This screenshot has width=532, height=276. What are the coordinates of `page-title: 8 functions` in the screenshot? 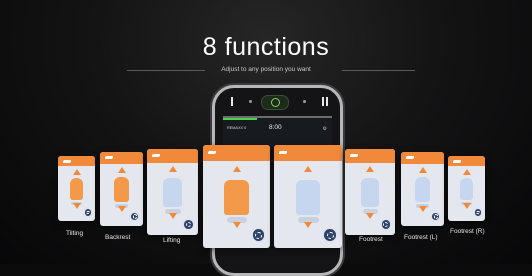 It's located at (266, 47).